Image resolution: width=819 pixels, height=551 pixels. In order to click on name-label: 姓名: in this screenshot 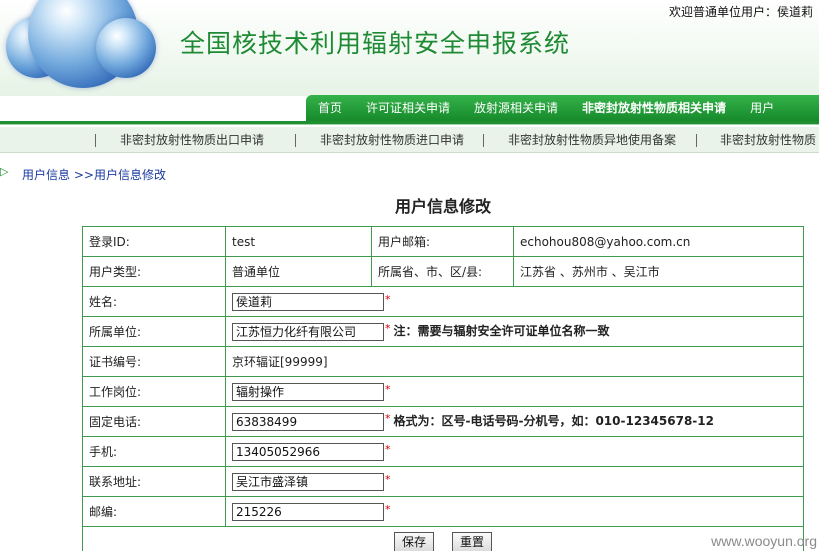, I will do `click(154, 301)`.